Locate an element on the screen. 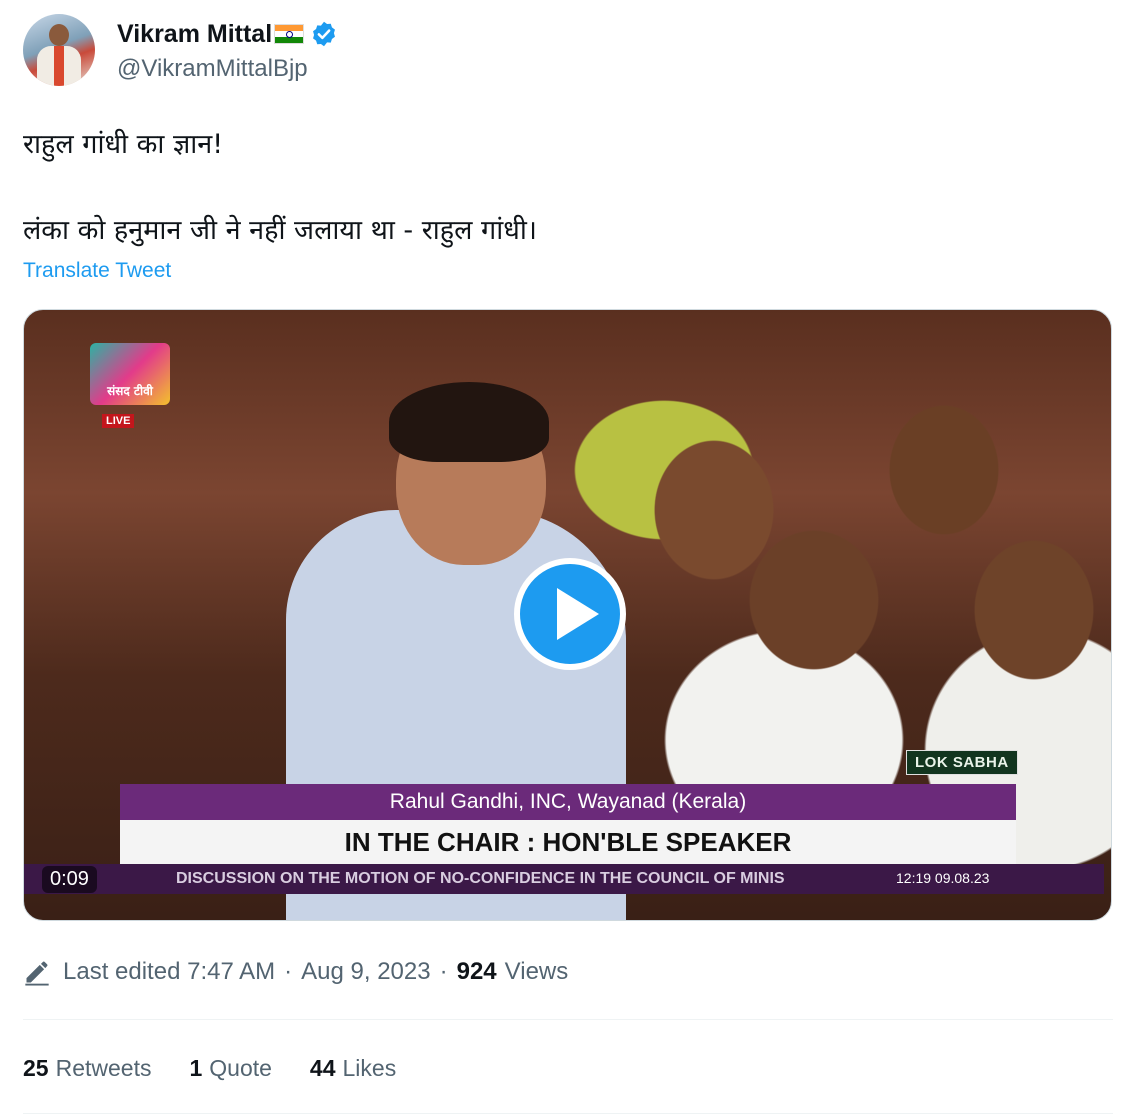  video-duration: 0:09 is located at coordinates (69, 879).